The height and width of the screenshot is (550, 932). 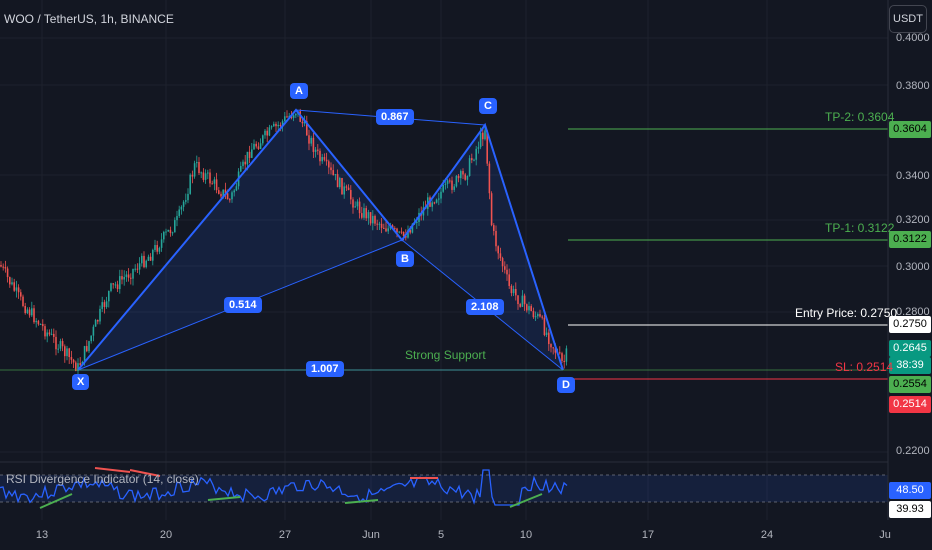 I want to click on time-tick: 10, so click(x=526, y=535).